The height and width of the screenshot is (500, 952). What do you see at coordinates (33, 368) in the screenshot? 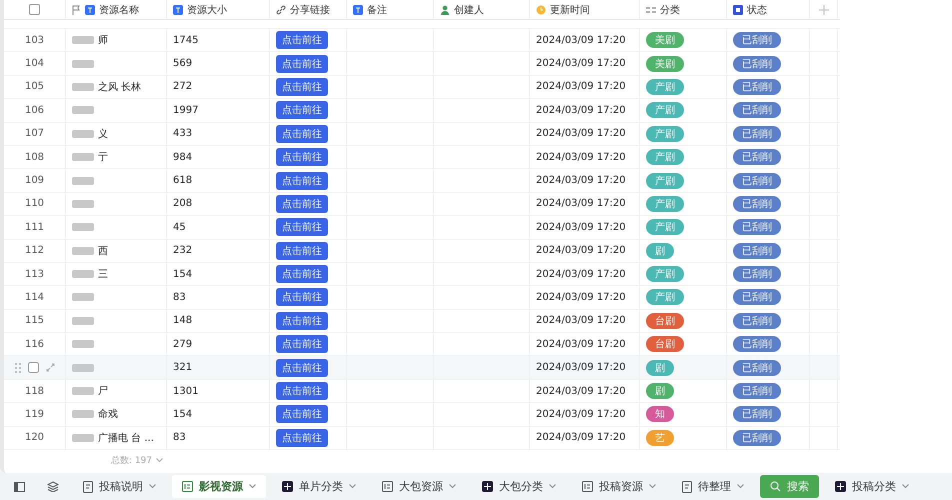
I see `row-checkbox` at bounding box center [33, 368].